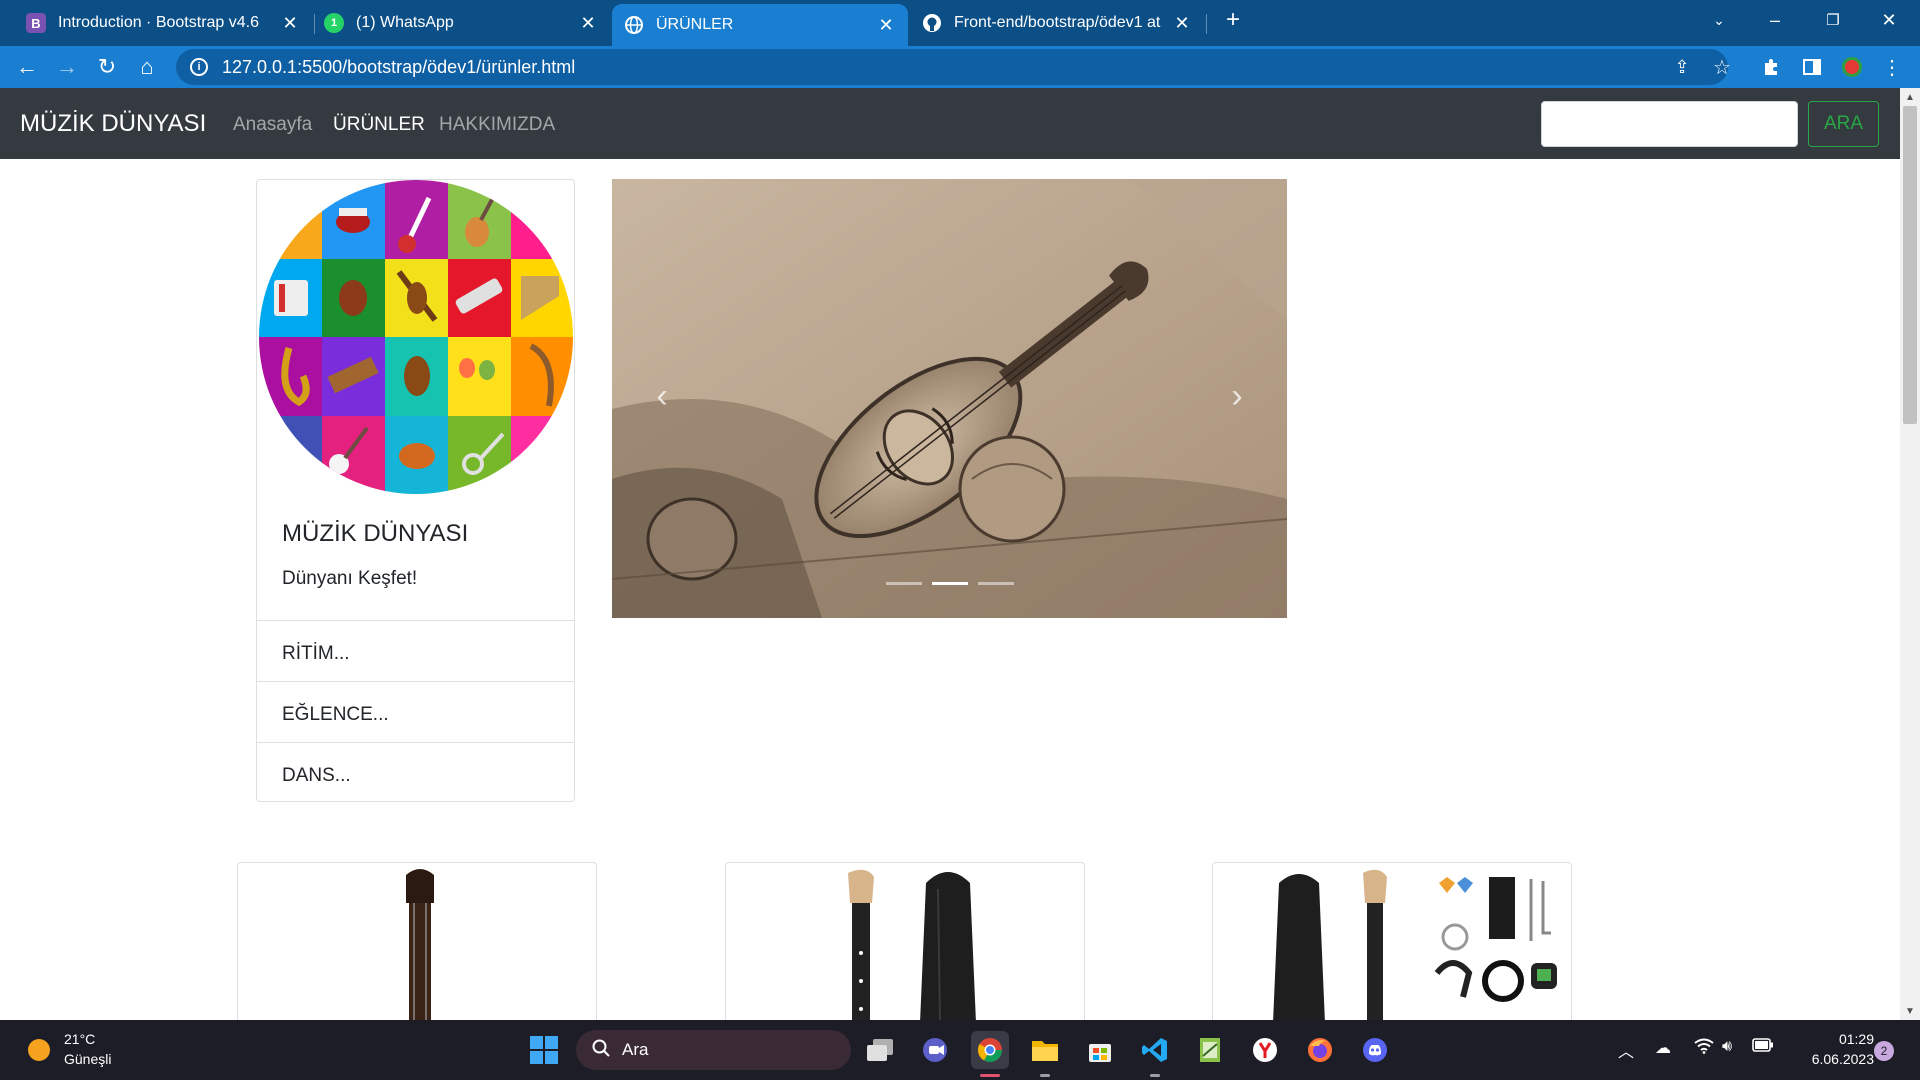  Describe the element at coordinates (334, 23) in the screenshot. I see `whatsapp-icon: 1` at that location.